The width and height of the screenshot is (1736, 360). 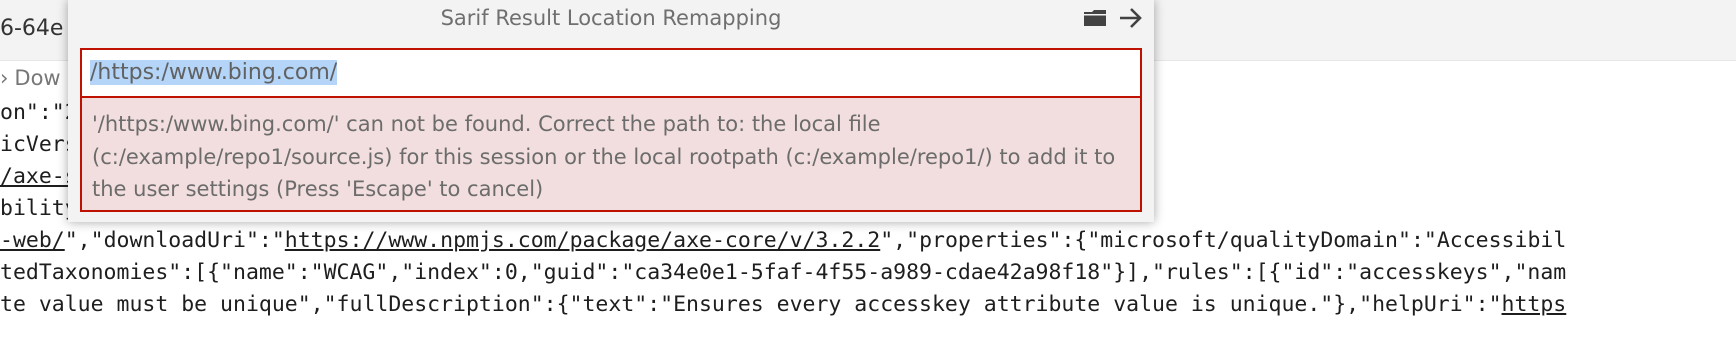 What do you see at coordinates (1131, 18) in the screenshot?
I see `arrow-right-icon` at bounding box center [1131, 18].